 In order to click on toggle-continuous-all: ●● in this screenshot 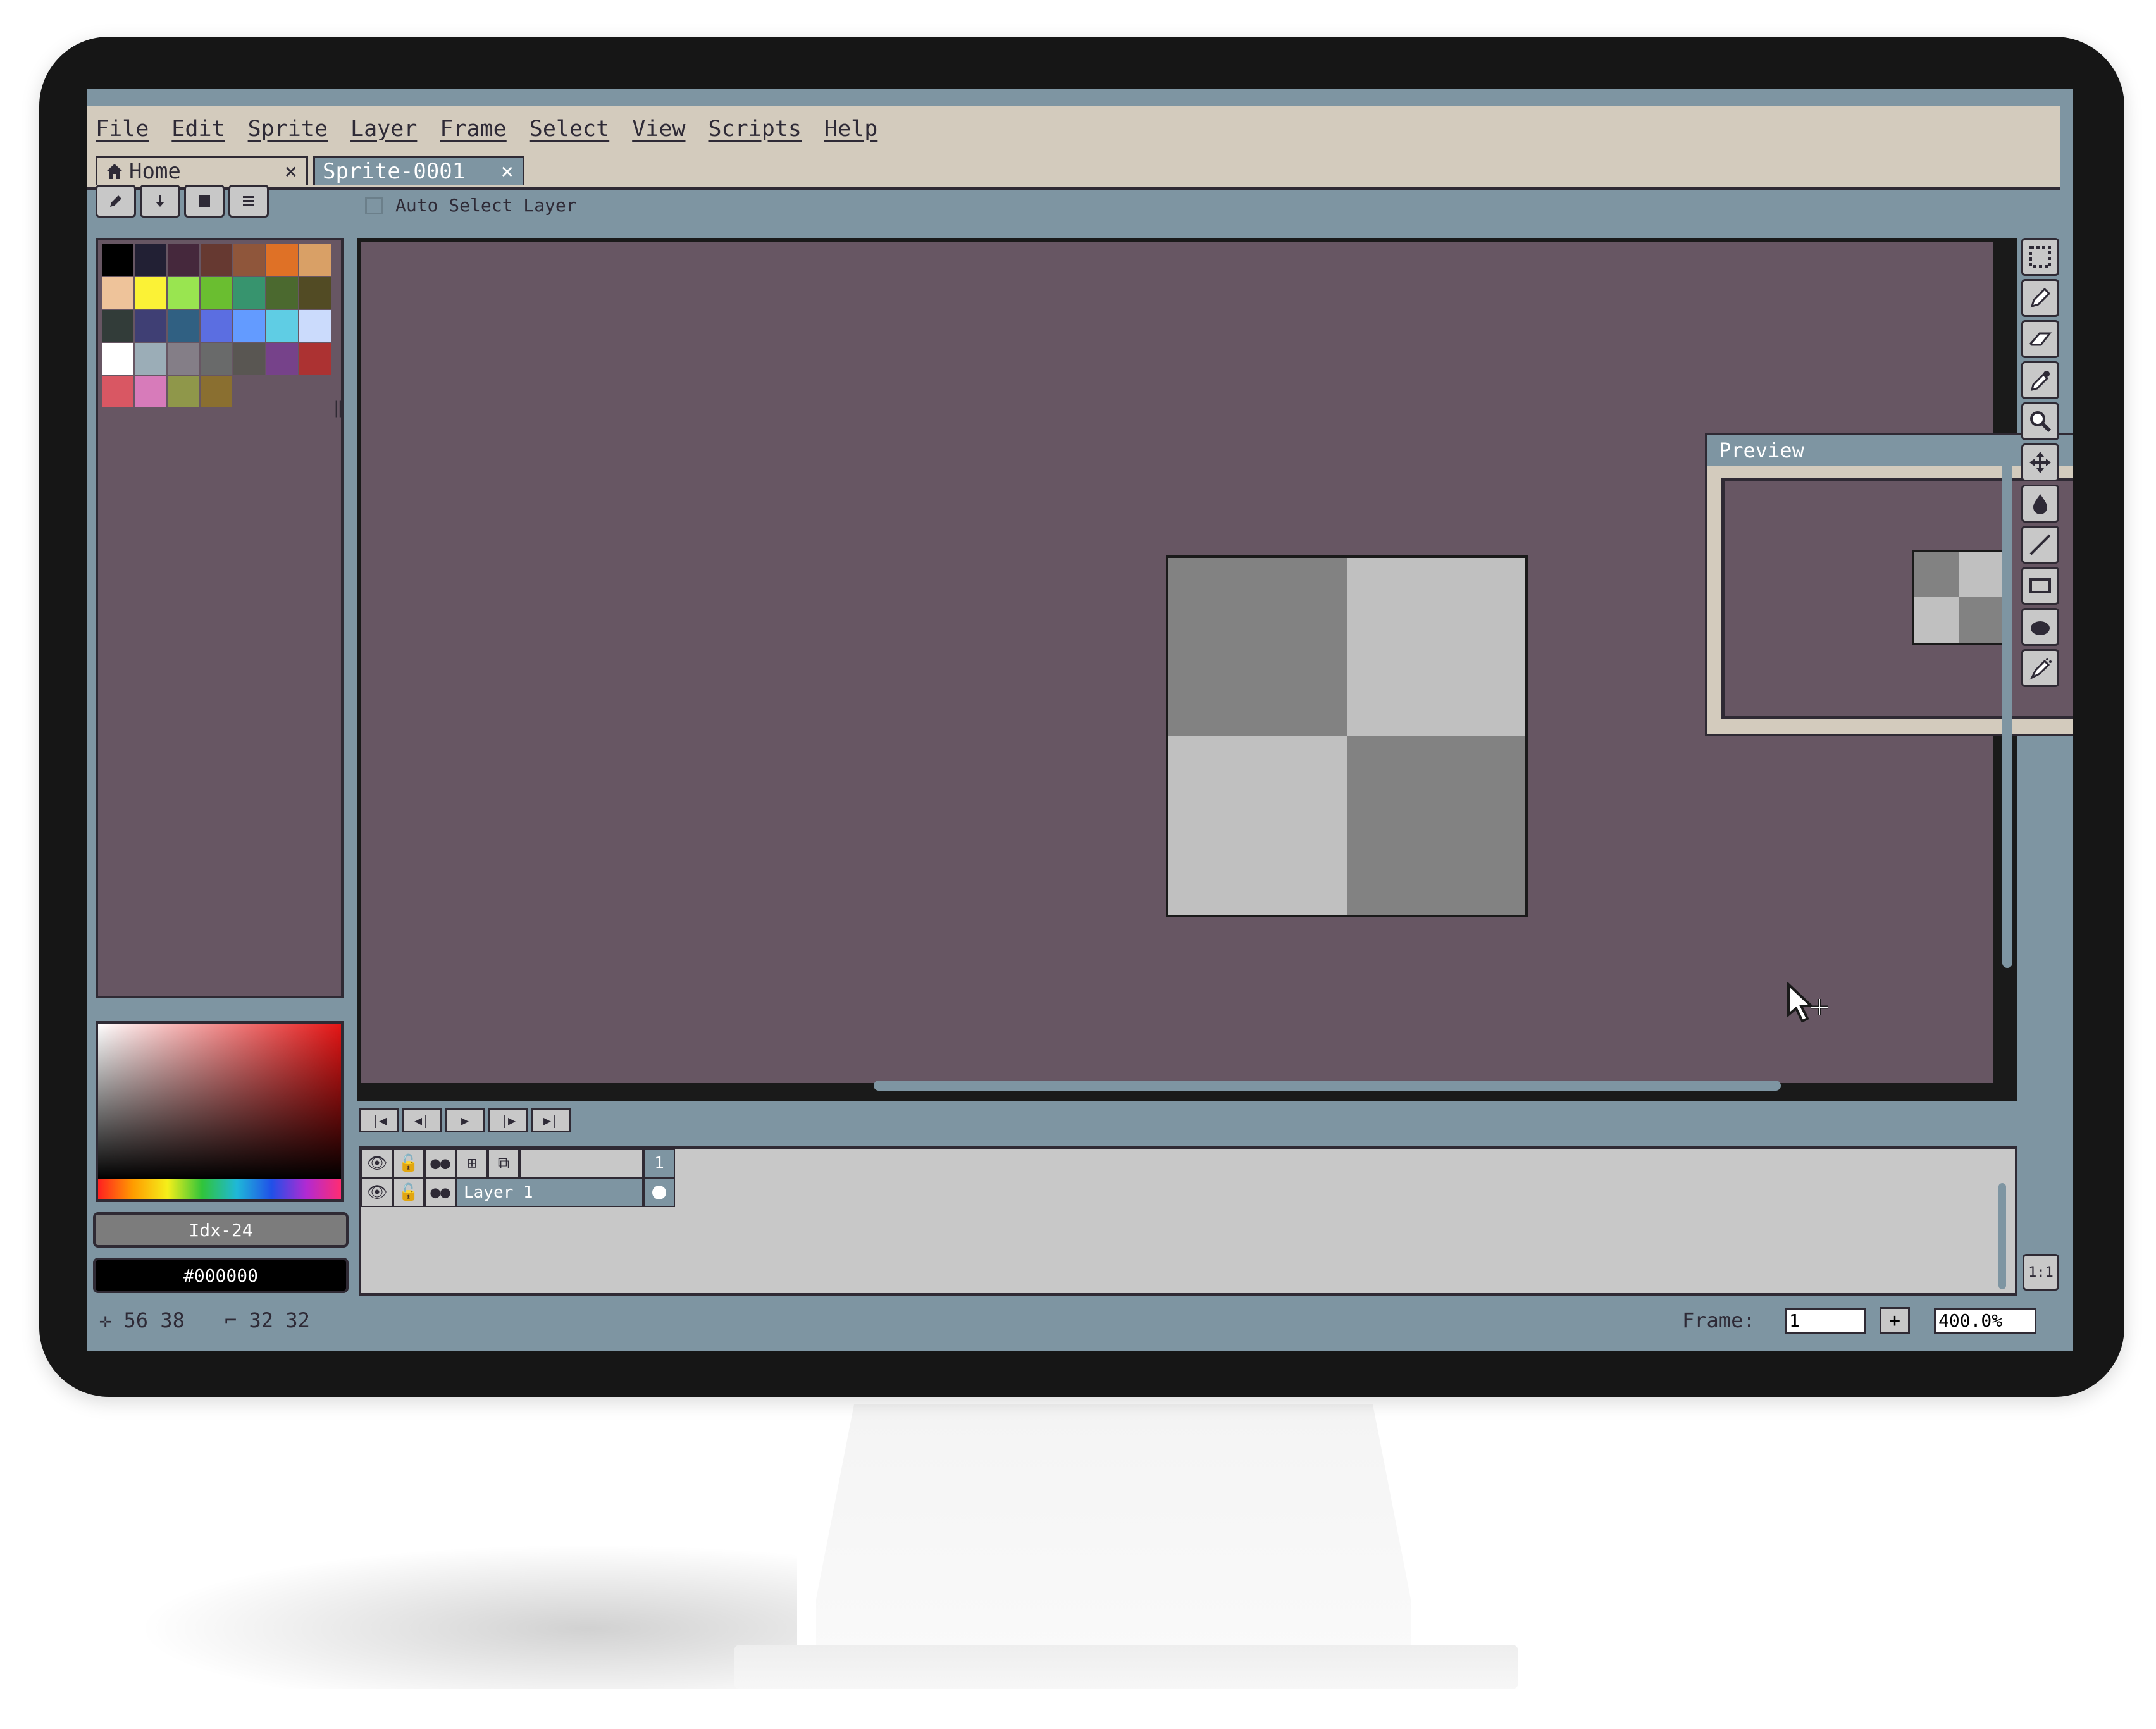, I will do `click(440, 1163)`.